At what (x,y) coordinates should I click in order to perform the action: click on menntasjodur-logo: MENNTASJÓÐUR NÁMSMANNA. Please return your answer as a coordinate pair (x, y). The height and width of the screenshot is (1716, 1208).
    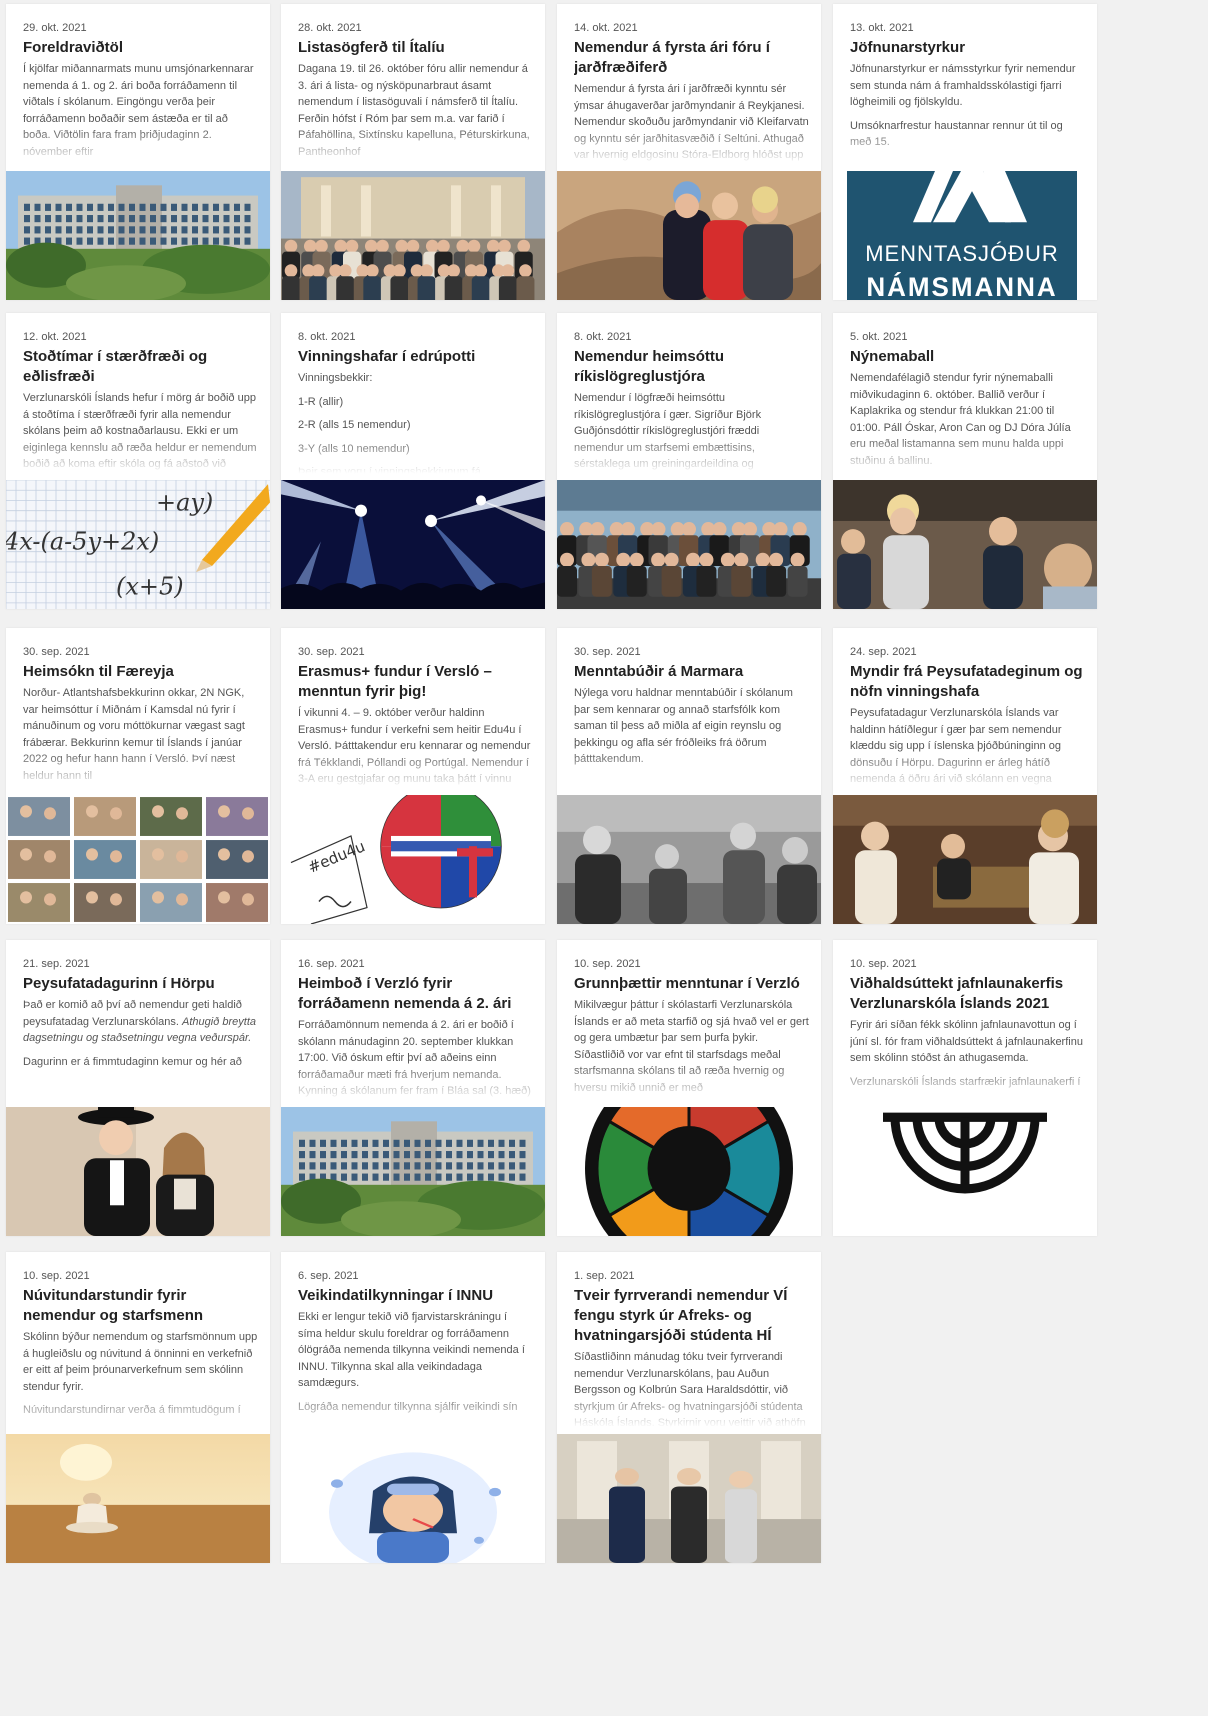
    Looking at the image, I should click on (965, 235).